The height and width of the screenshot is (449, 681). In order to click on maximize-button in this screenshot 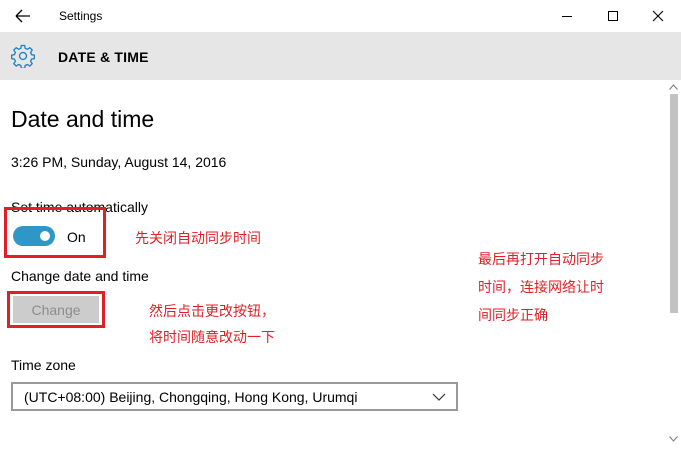, I will do `click(613, 16)`.